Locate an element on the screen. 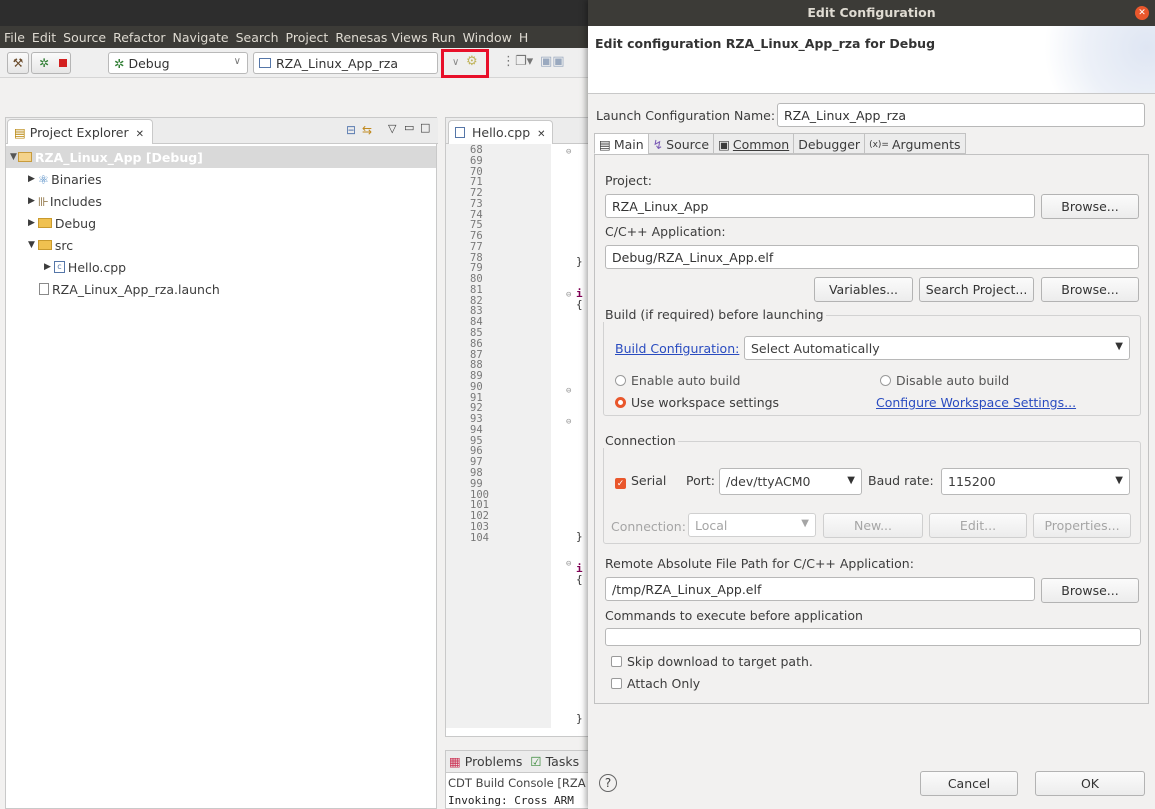  link-editor-icon: ⇆ is located at coordinates (367, 130).